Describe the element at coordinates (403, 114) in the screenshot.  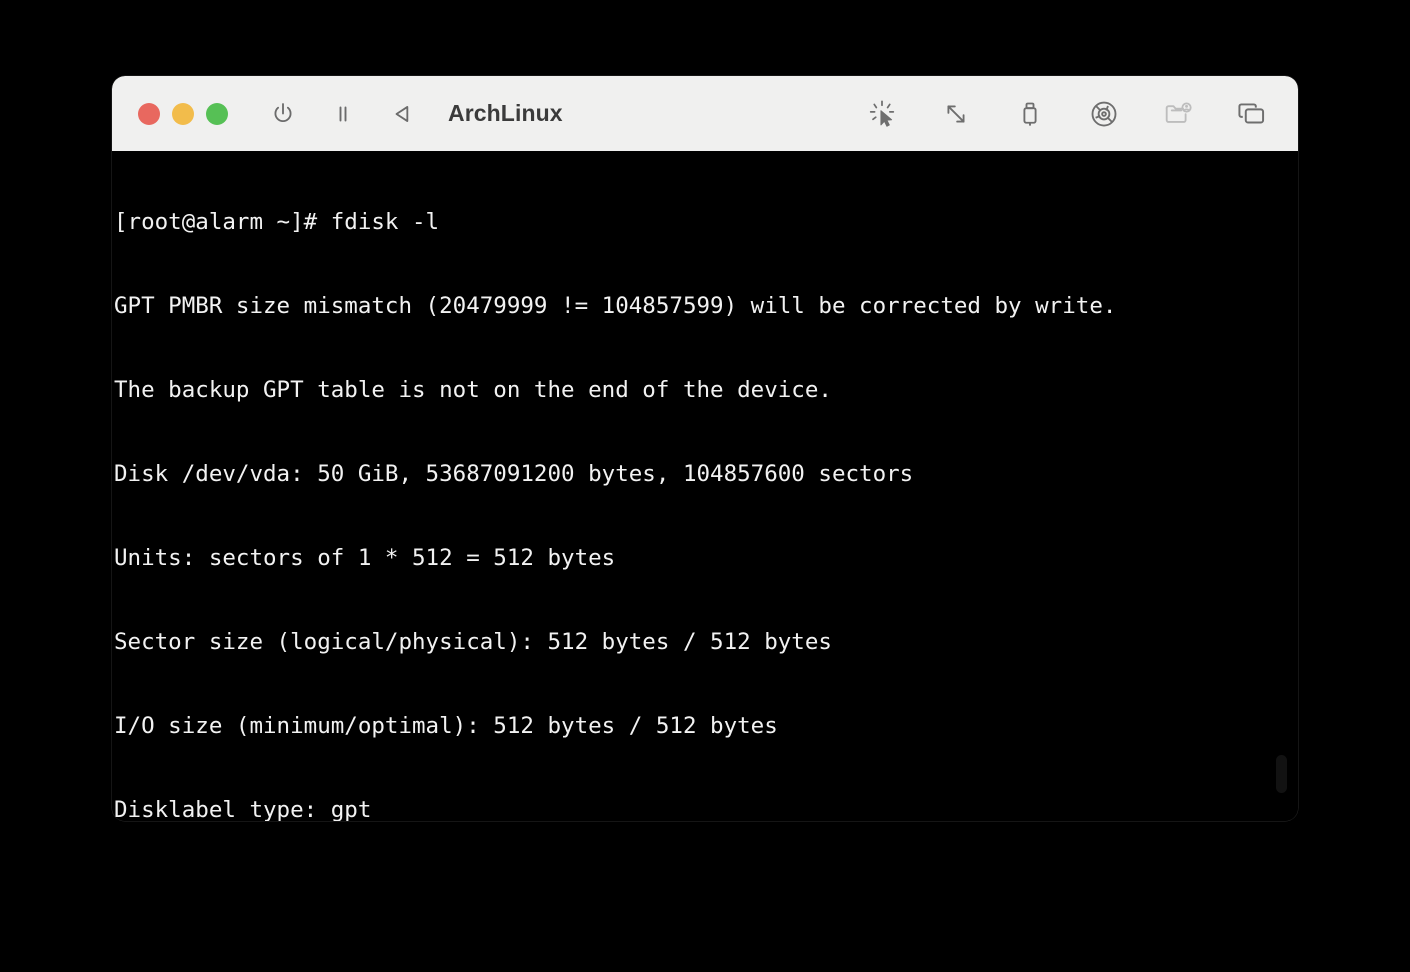
I see `back-triangle-icon` at that location.